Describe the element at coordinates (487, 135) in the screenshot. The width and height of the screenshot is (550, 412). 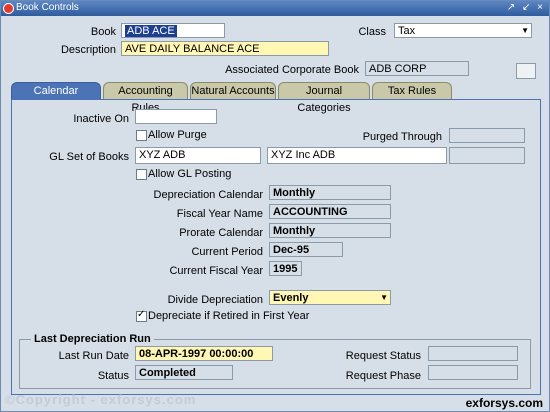
I see `purged-through-field` at that location.